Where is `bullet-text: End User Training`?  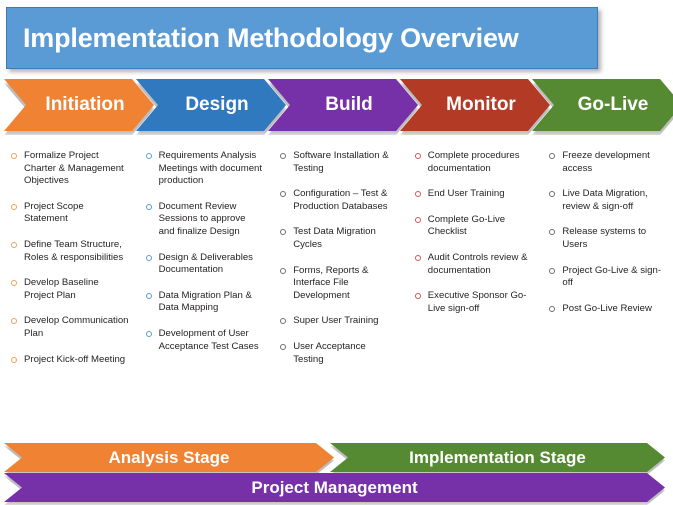 bullet-text: End User Training is located at coordinates (466, 194).